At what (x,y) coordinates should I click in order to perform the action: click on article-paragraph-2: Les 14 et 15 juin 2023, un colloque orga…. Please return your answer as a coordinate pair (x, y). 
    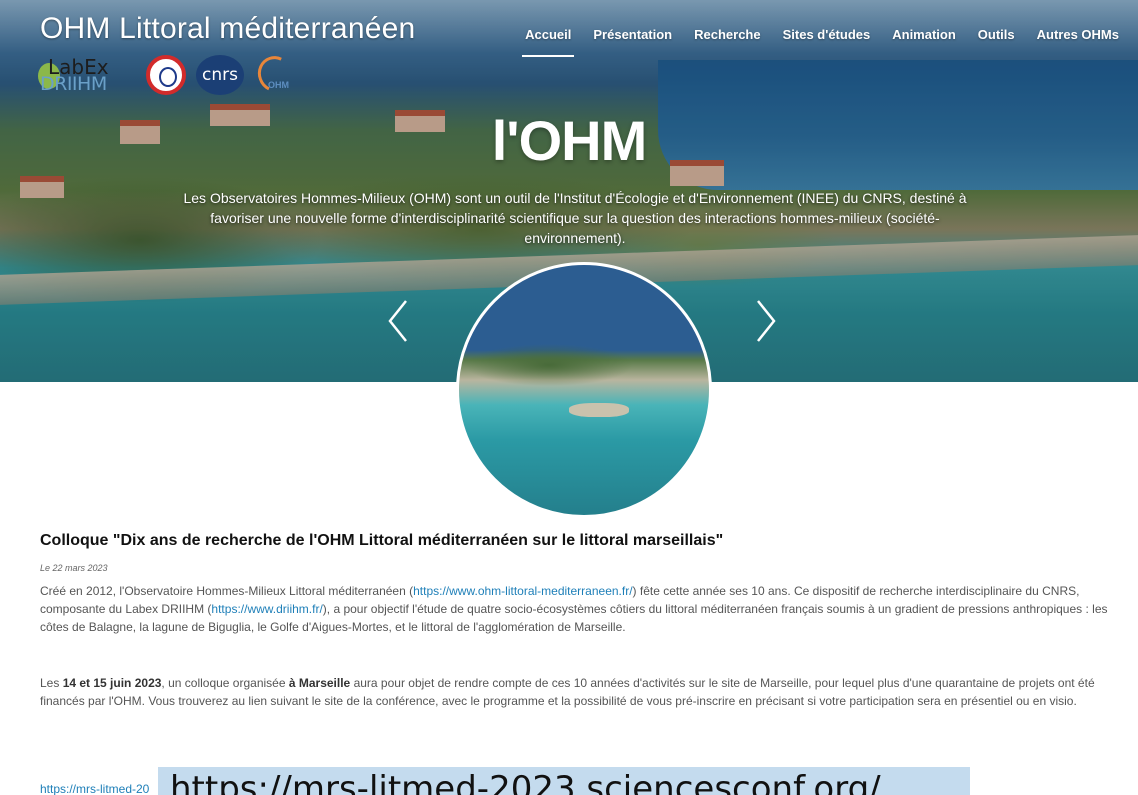
    Looking at the image, I should click on (585, 692).